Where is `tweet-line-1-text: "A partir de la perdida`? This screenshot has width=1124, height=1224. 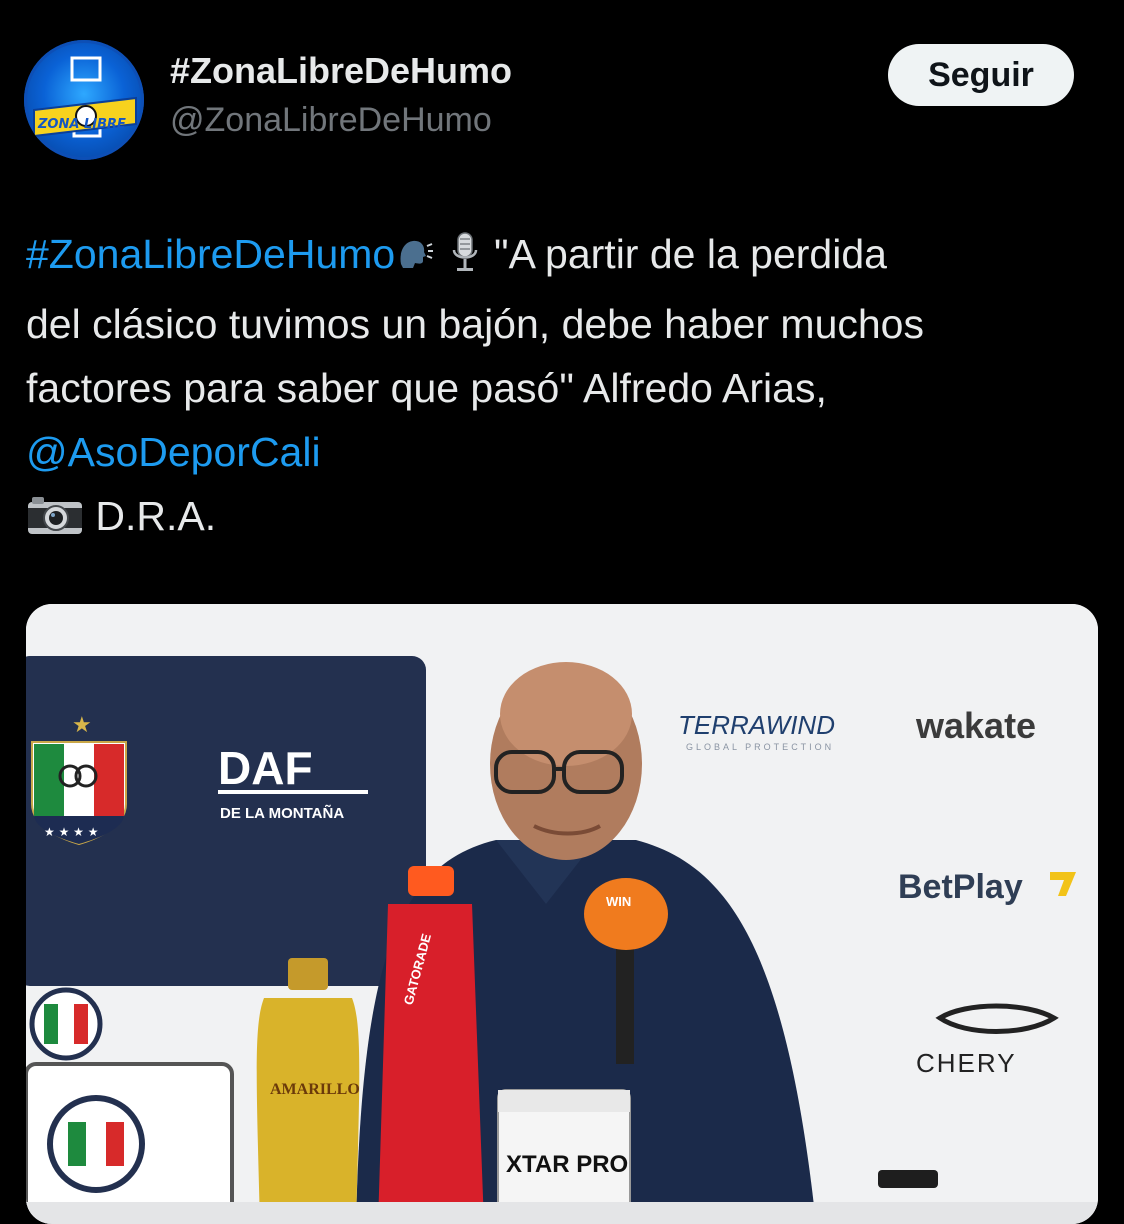
tweet-line-1-text: "A partir de la perdida is located at coordinates (690, 254).